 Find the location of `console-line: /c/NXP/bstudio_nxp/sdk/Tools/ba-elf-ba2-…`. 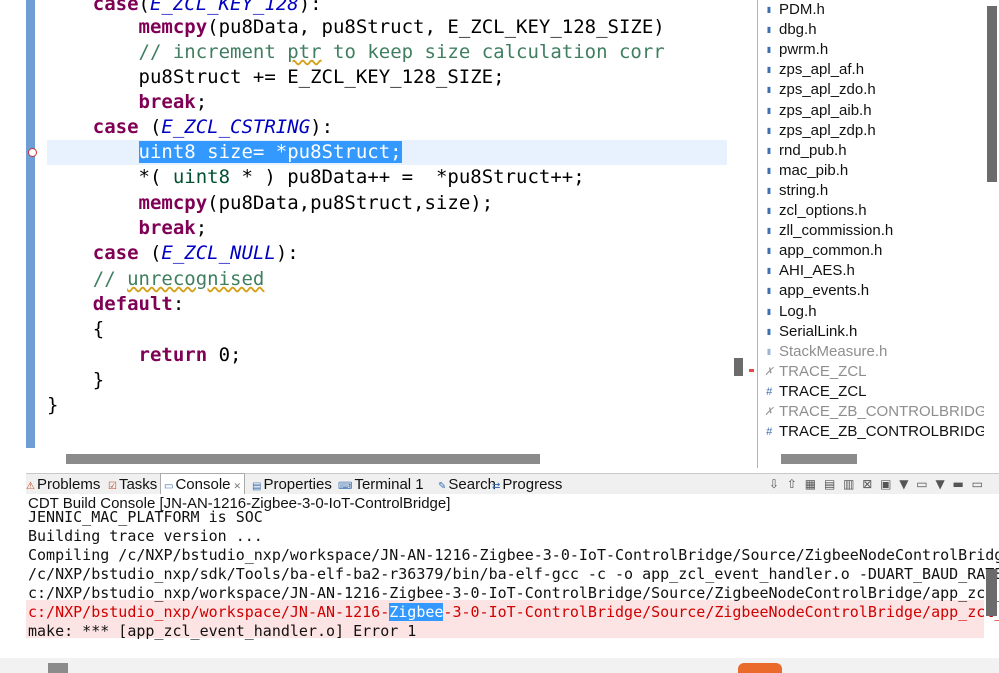

console-line: /c/NXP/bstudio_nxp/sdk/Tools/ba-elf-ba2-… is located at coordinates (513, 574).